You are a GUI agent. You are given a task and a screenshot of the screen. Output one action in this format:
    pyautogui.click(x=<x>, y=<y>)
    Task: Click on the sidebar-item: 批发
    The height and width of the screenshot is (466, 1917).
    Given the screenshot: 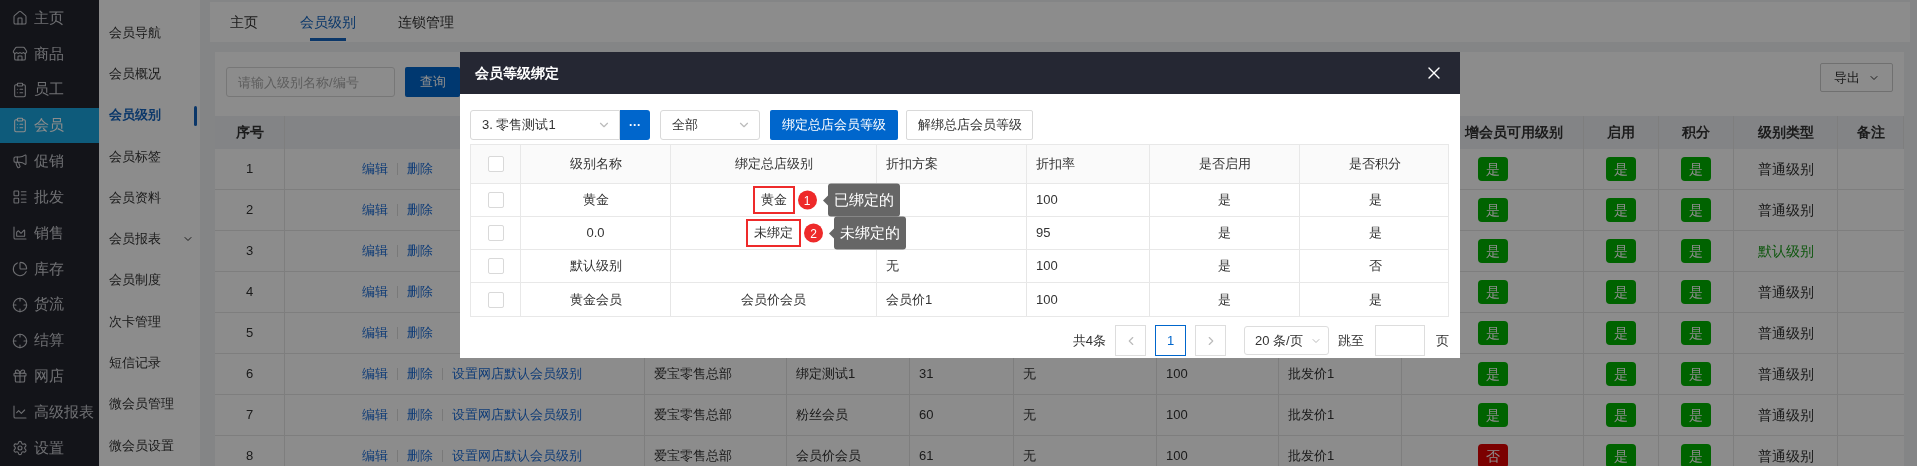 What is the action you would take?
    pyautogui.click(x=49, y=197)
    